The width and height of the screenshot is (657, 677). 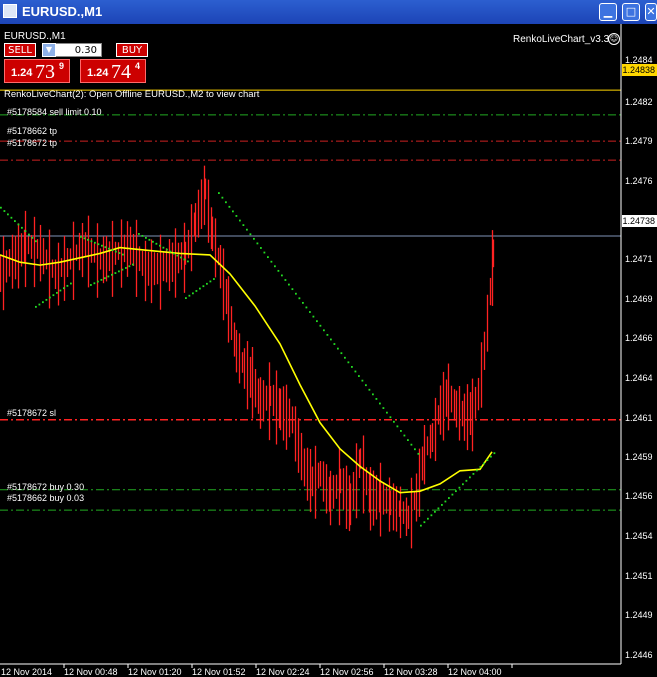 I want to click on sell-price-box: 1.24 73 9, so click(x=37, y=71).